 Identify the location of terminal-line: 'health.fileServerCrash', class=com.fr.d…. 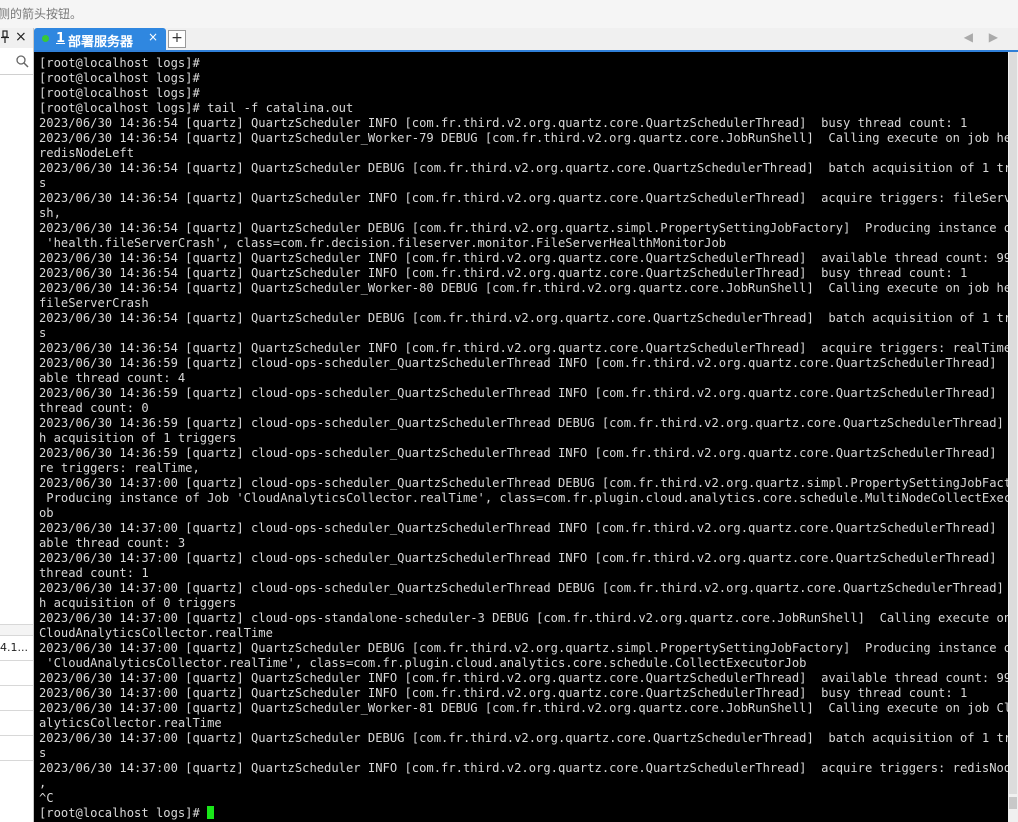
(383, 243).